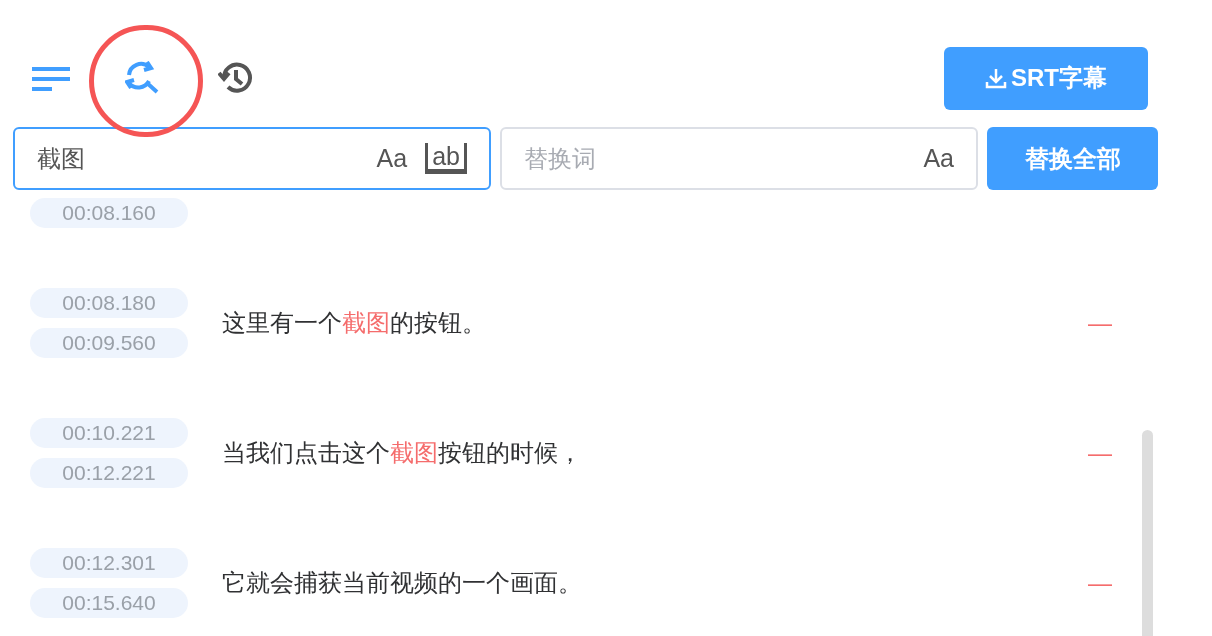 The height and width of the screenshot is (636, 1212). What do you see at coordinates (61, 158) in the screenshot?
I see `search-value: 截图` at bounding box center [61, 158].